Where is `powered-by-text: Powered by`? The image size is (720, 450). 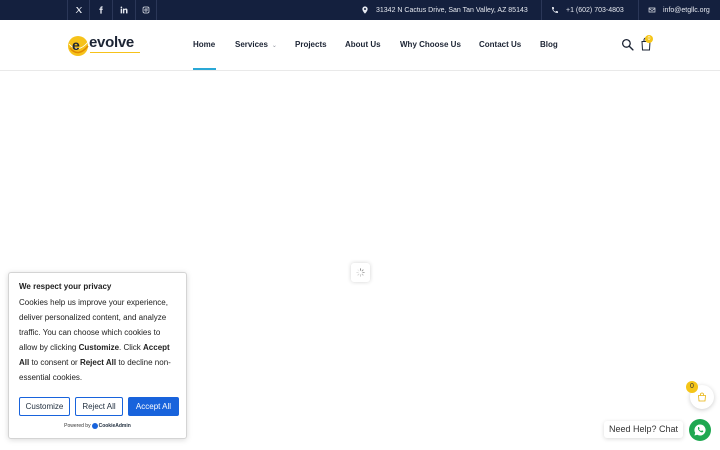
powered-by-text: Powered by is located at coordinates (77, 426).